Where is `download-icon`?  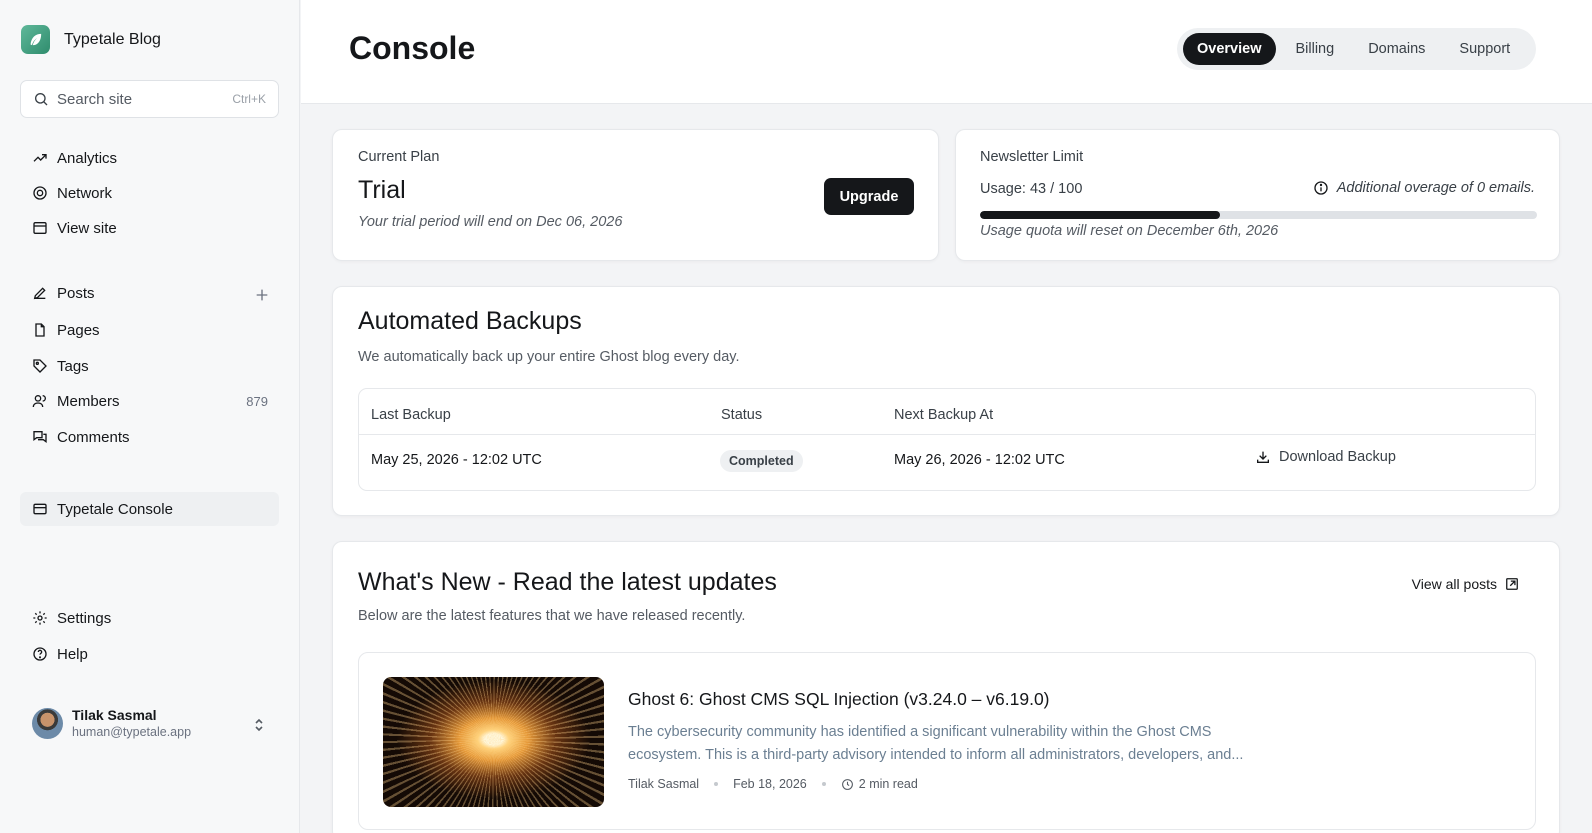 download-icon is located at coordinates (1263, 457).